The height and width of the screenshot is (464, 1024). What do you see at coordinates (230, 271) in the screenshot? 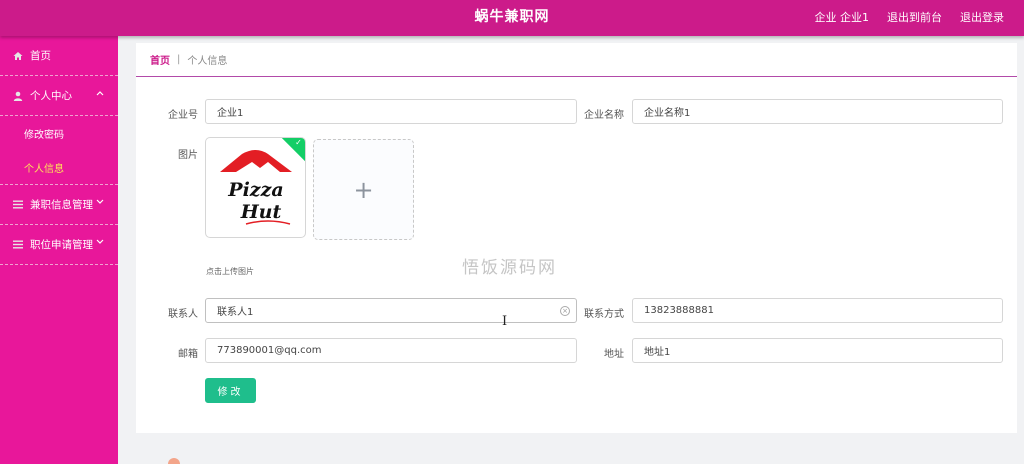
I see `upload-hint: 点击上传图片` at bounding box center [230, 271].